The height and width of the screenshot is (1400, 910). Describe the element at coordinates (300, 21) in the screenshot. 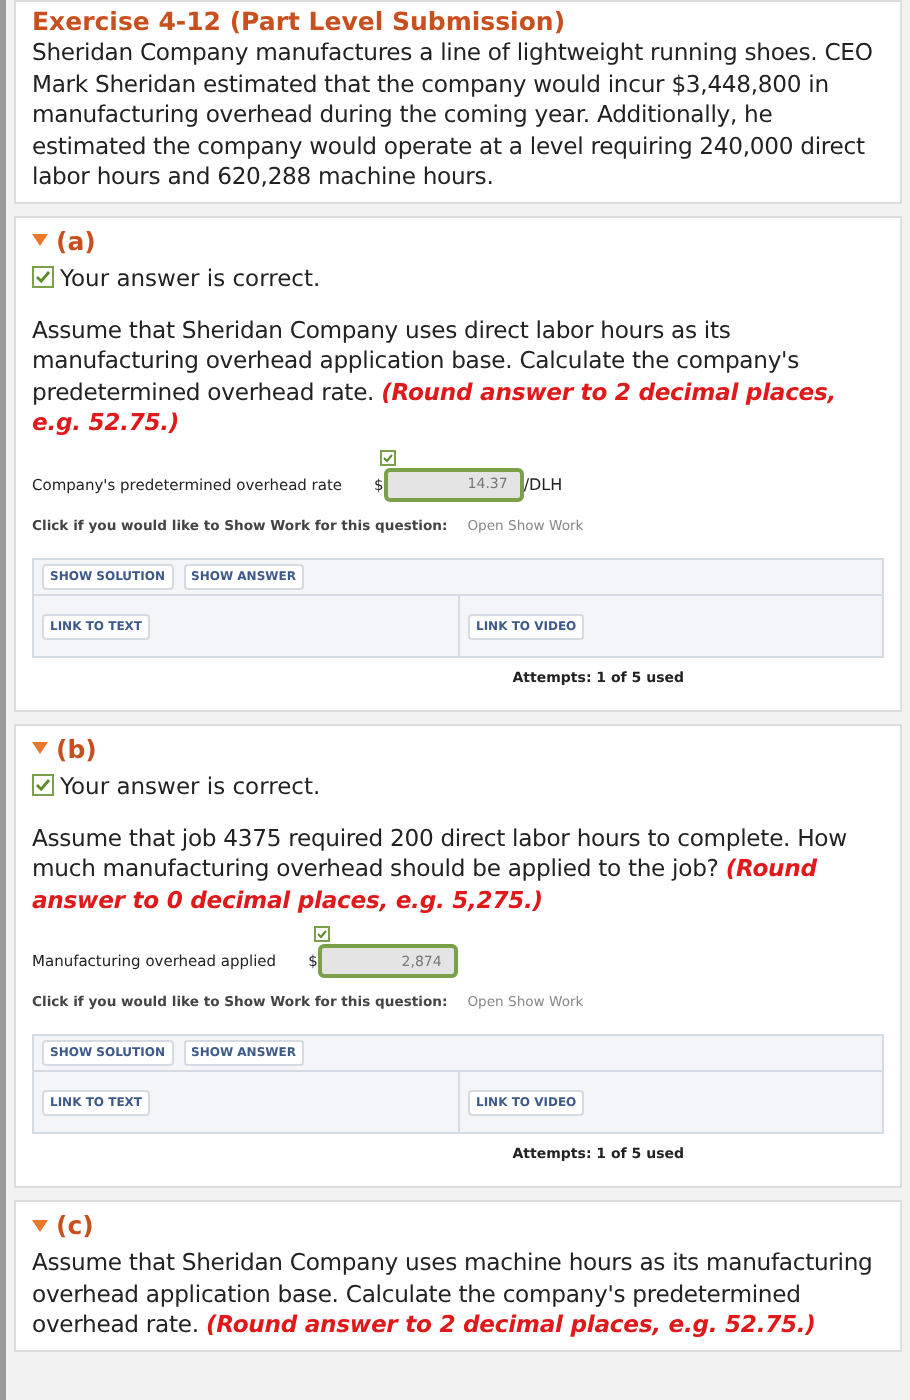

I see `exercise-title: Exercise 4-12 (Part Level Submission)` at that location.